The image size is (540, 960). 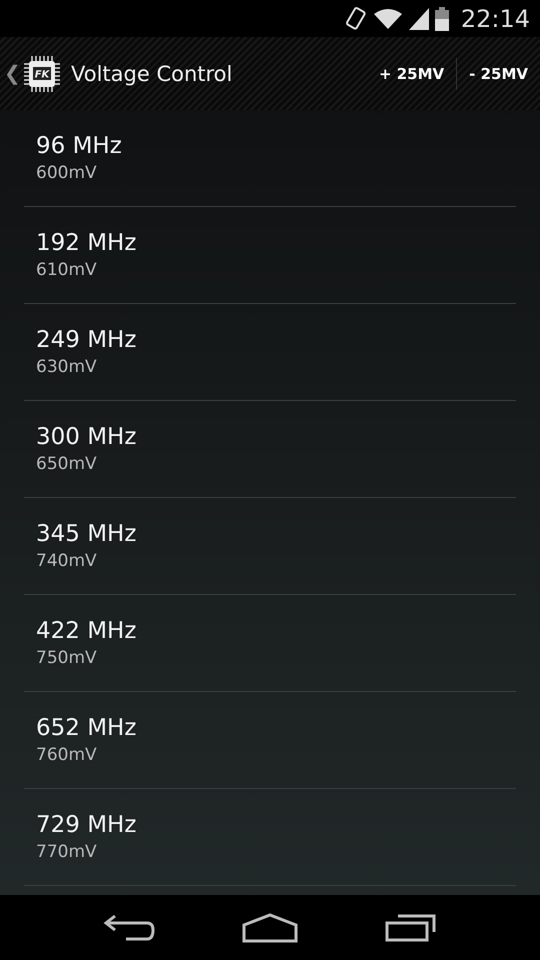 What do you see at coordinates (410, 927) in the screenshot?
I see `recent-apps-icon` at bounding box center [410, 927].